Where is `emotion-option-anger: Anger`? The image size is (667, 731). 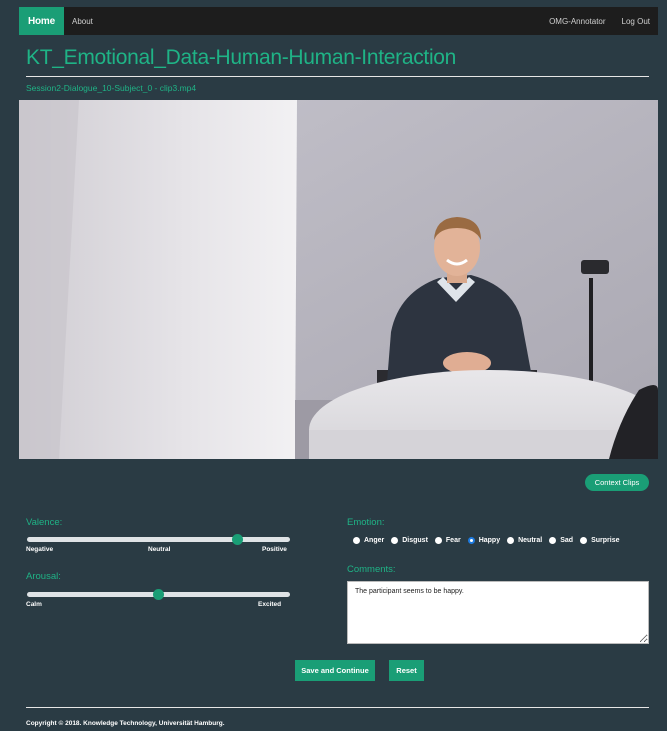
emotion-option-anger: Anger is located at coordinates (368, 540).